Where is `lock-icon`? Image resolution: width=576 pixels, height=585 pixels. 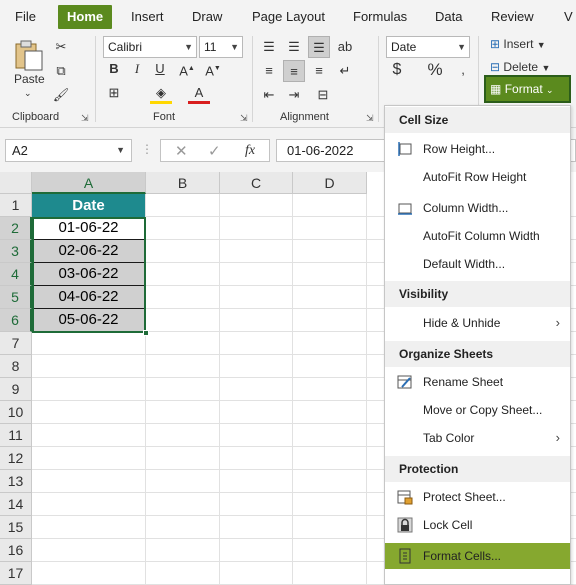
lock-icon is located at coordinates (405, 525).